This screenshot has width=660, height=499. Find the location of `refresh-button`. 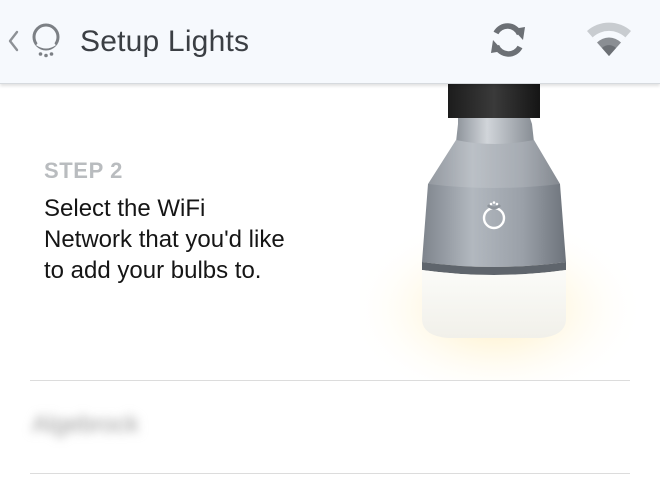

refresh-button is located at coordinates (508, 42).